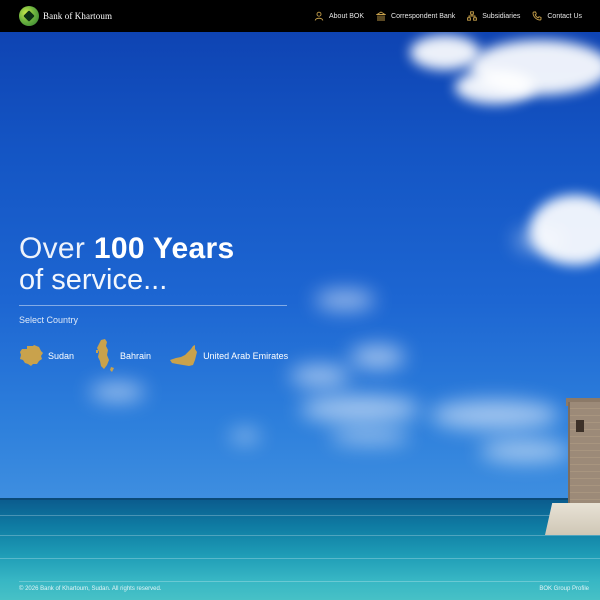 This screenshot has height=600, width=600. Describe the element at coordinates (78, 16) in the screenshot. I see `brand-name: Bank of Khartoum` at that location.